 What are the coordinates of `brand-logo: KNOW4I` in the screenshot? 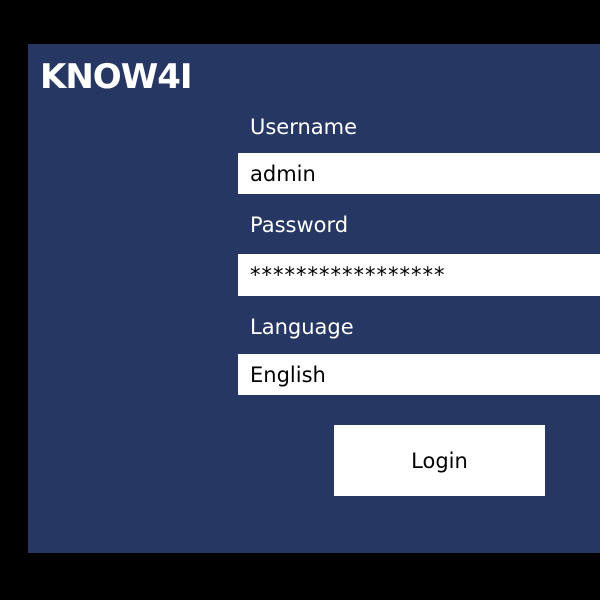 It's located at (116, 77).